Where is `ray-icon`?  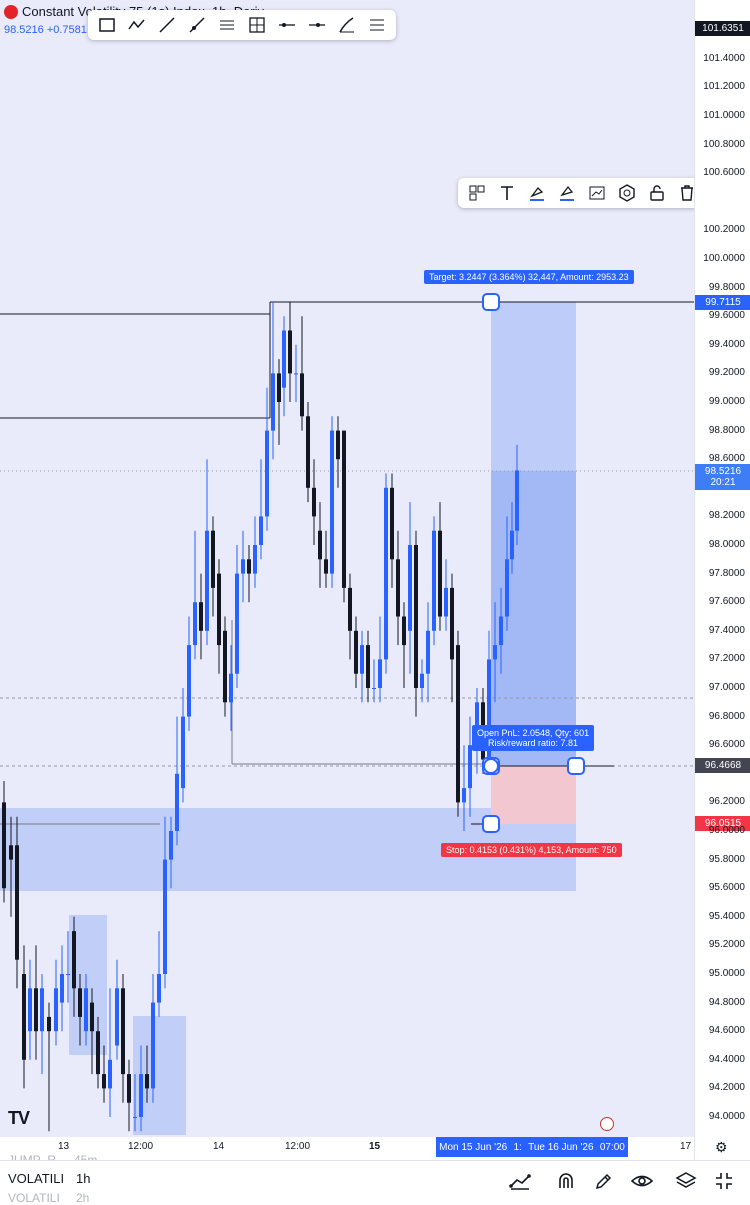
ray-icon is located at coordinates (197, 25).